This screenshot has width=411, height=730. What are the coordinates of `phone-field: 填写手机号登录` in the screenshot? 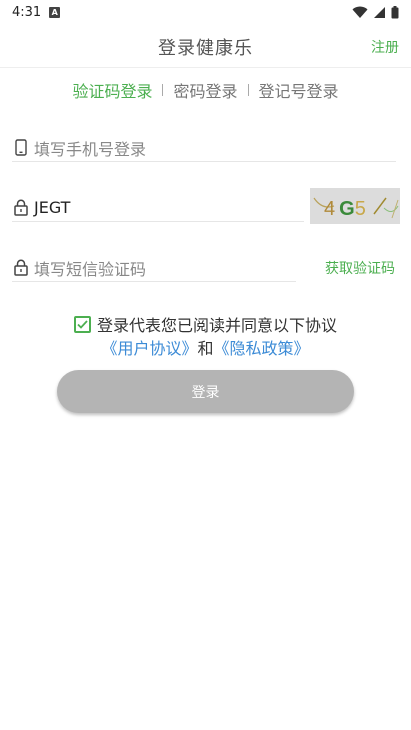 It's located at (204, 148).